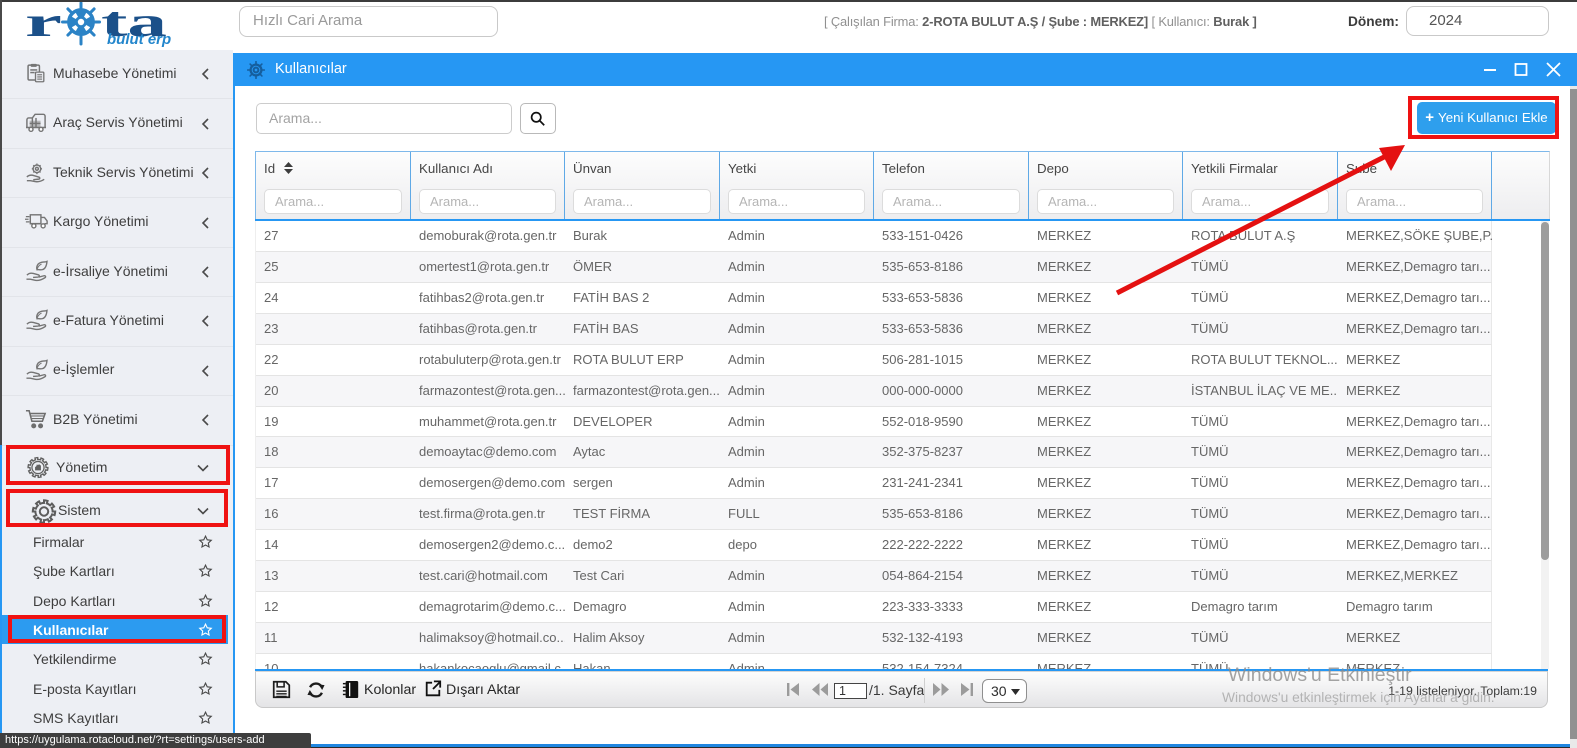 This screenshot has height=748, width=1577. What do you see at coordinates (43, 24) in the screenshot?
I see `svg-text: r` at bounding box center [43, 24].